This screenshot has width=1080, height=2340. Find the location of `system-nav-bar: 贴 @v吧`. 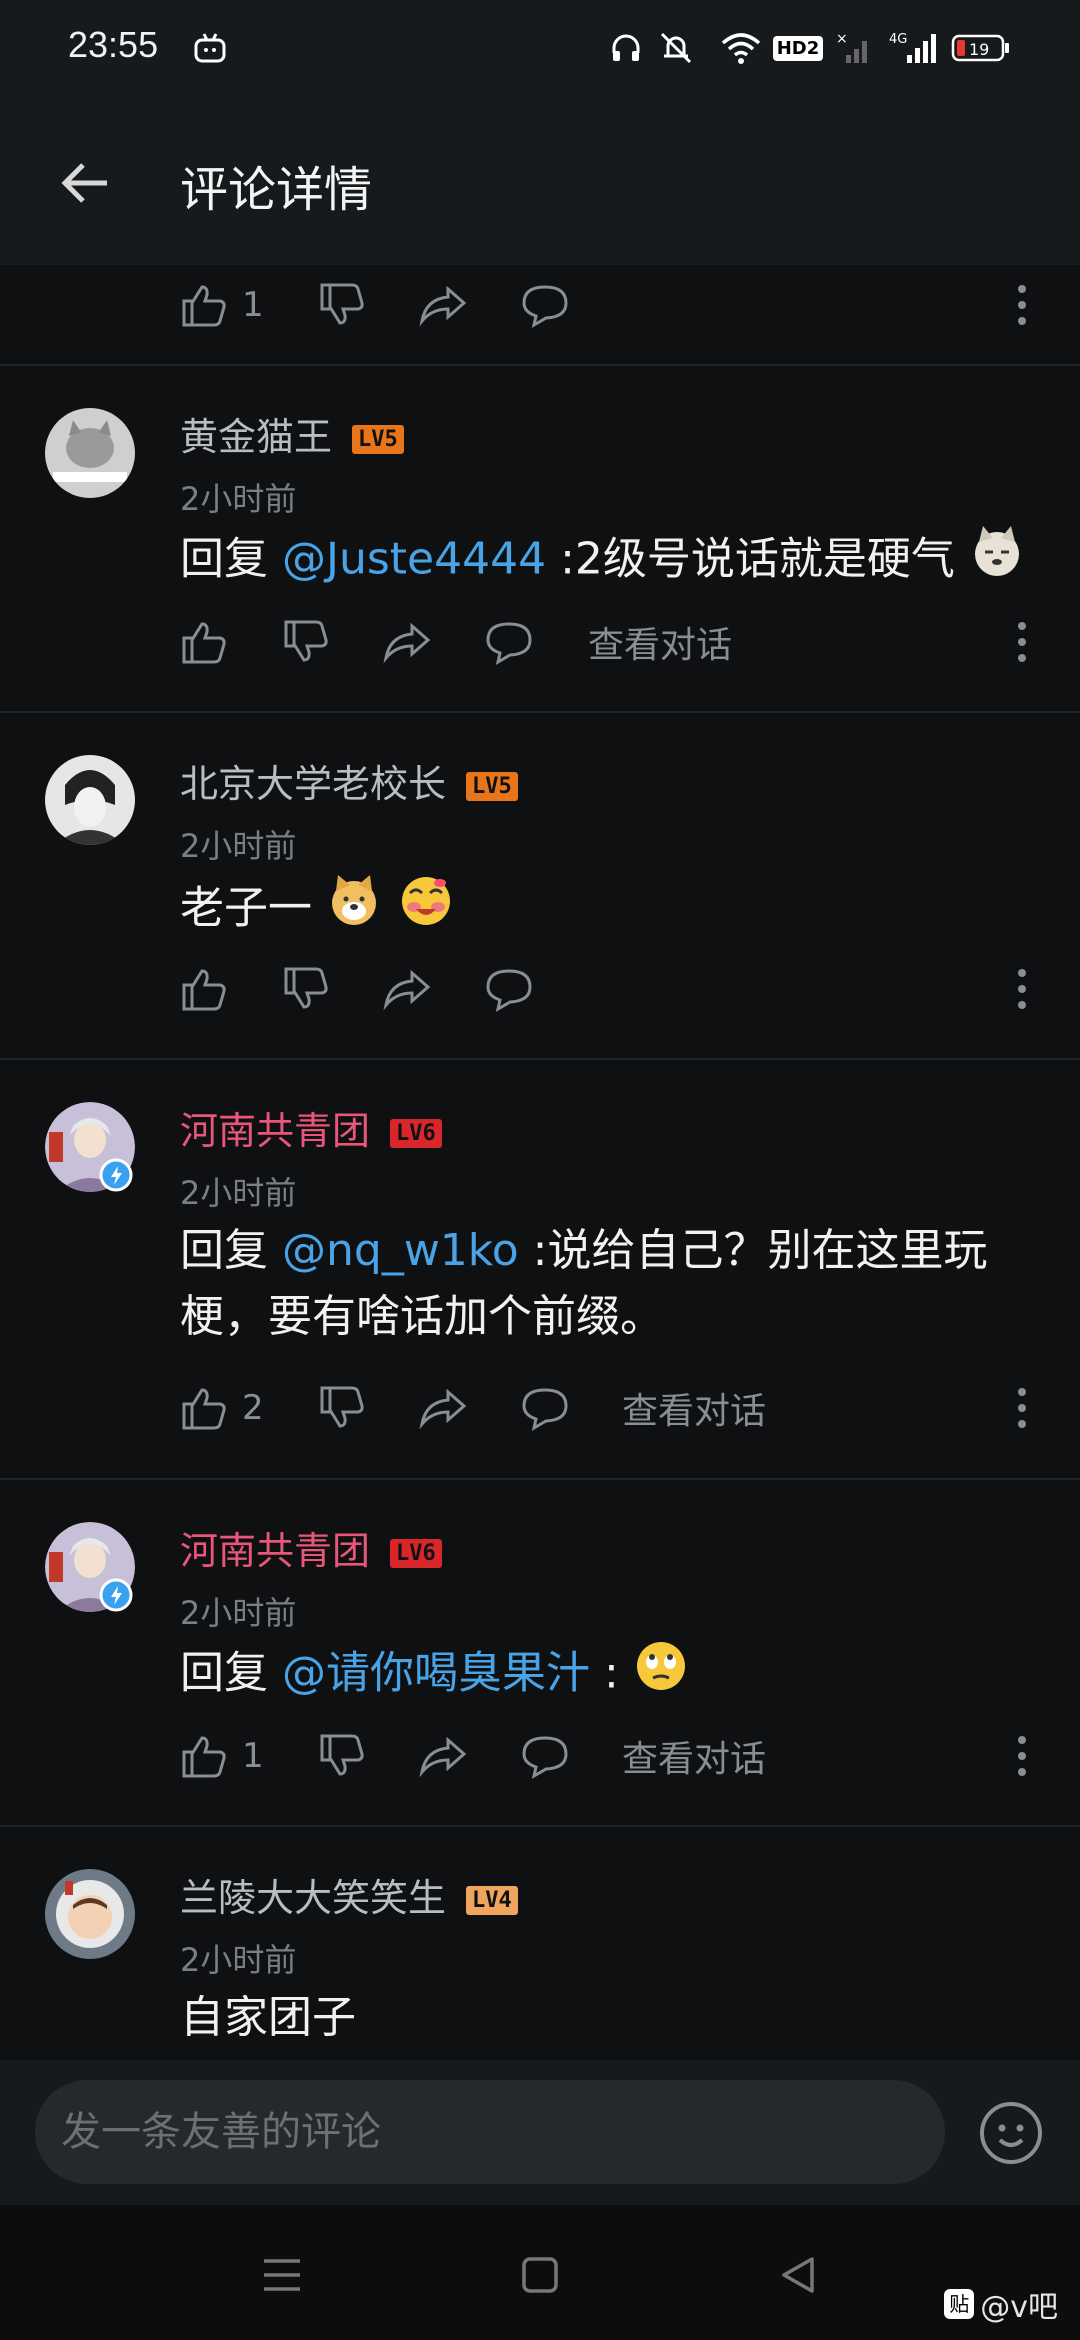

system-nav-bar: 贴 @v吧 is located at coordinates (540, 2272).